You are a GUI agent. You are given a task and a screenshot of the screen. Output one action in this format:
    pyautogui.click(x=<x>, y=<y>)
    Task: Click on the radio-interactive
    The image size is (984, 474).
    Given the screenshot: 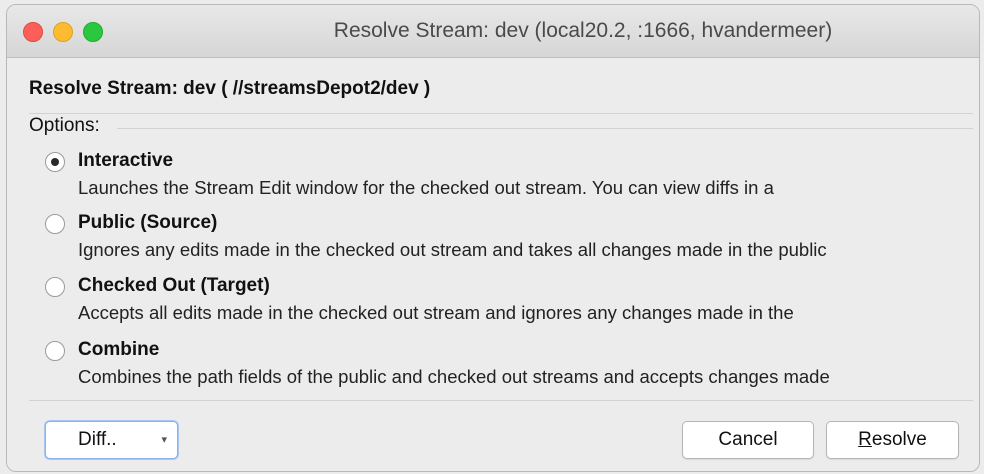 What is the action you would take?
    pyautogui.click(x=55, y=162)
    